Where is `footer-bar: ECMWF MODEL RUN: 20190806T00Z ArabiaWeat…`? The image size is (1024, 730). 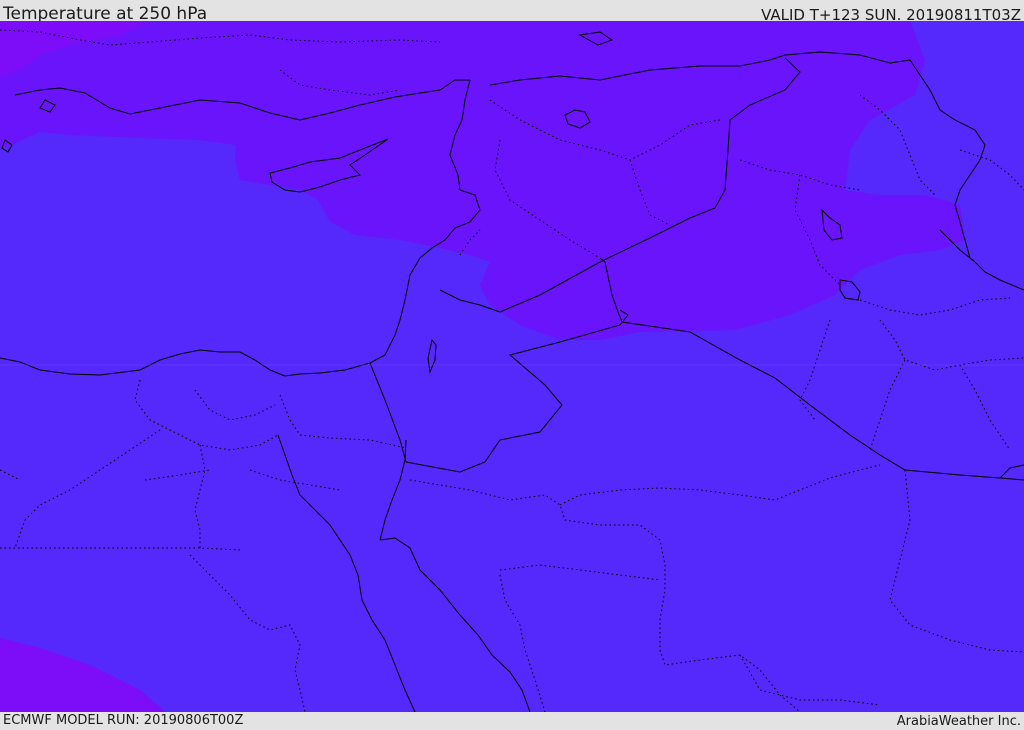
footer-bar: ECMWF MODEL RUN: 20190806T00Z ArabiaWeat… is located at coordinates (512, 720).